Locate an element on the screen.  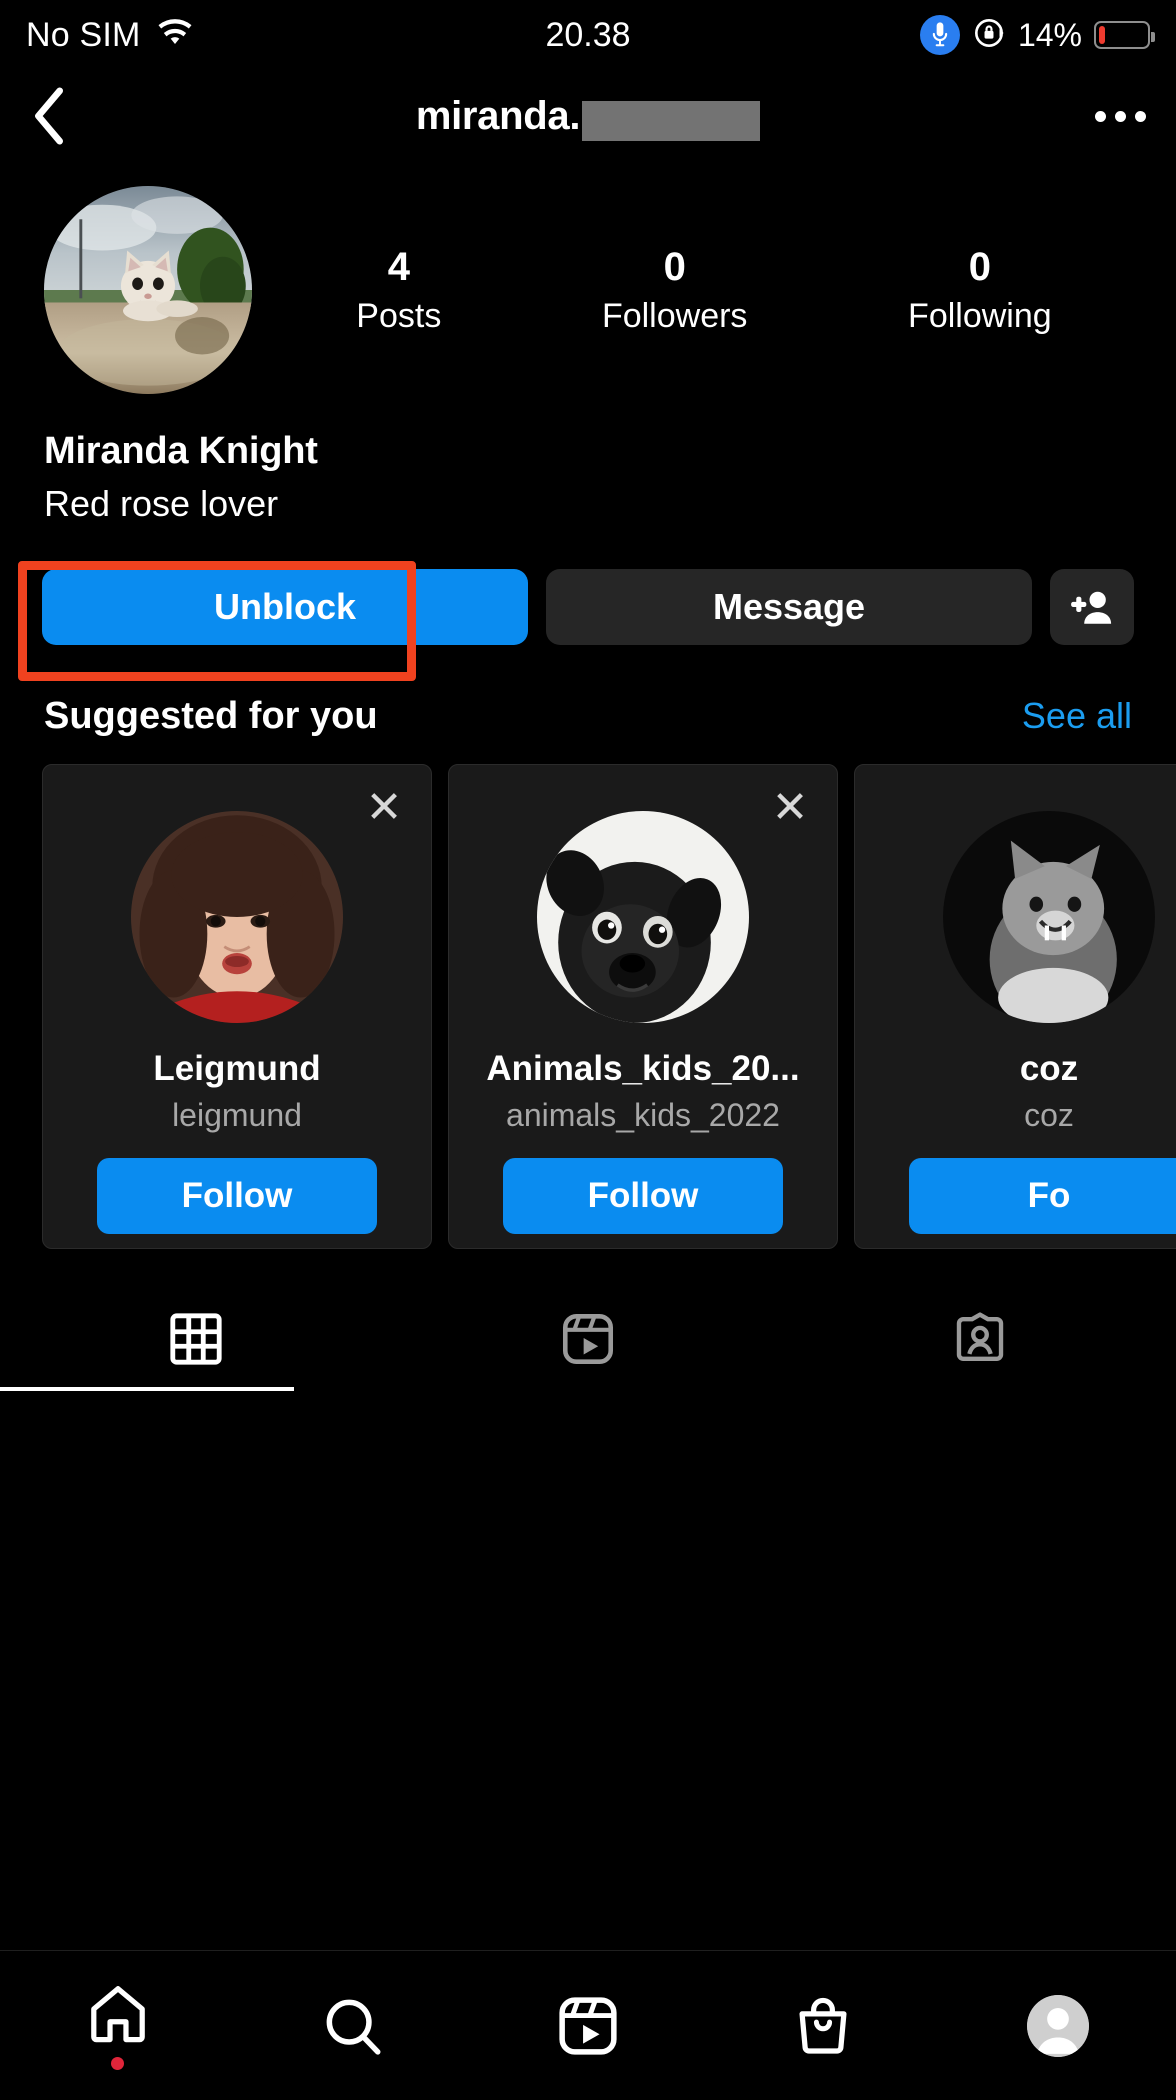
stat-following: 0 Following is located at coordinates (980, 290).